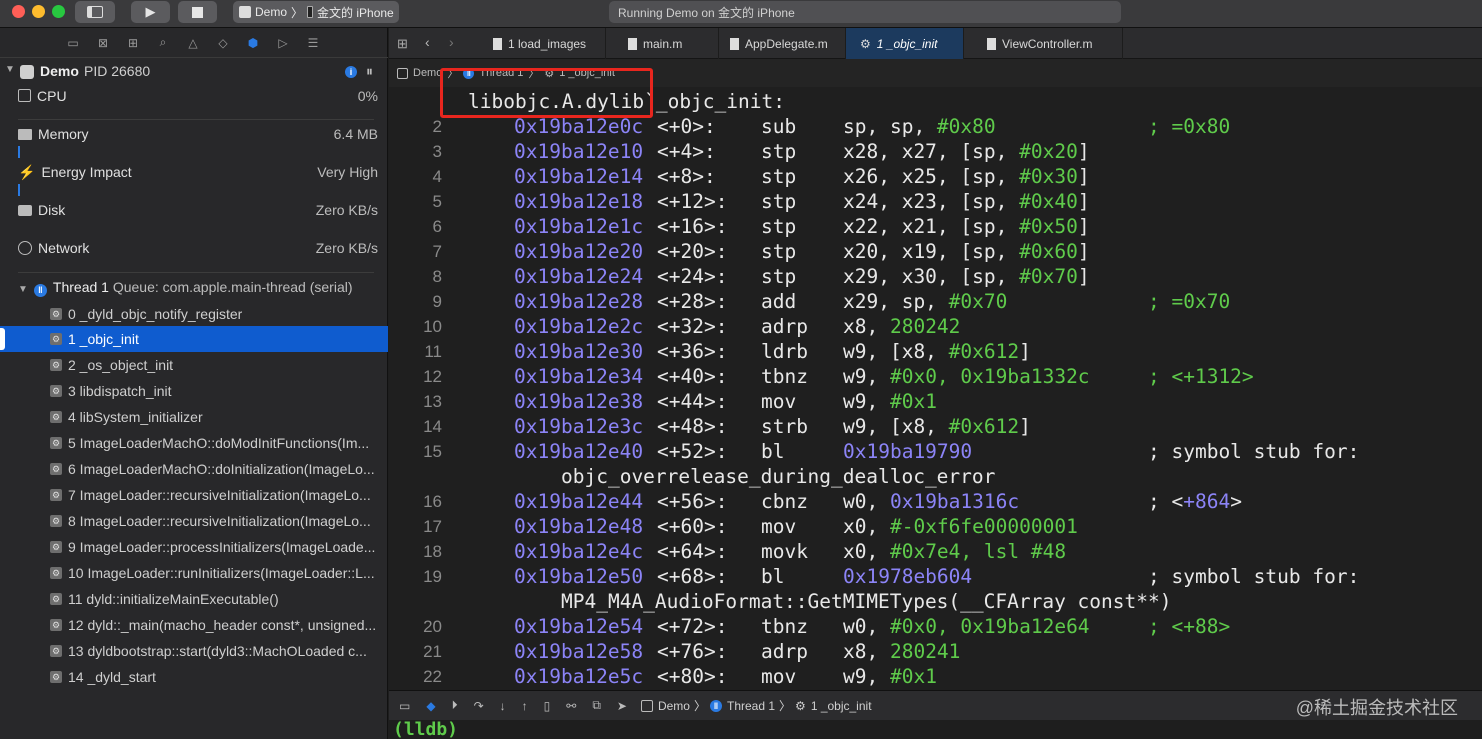 This screenshot has height=739, width=1482. Describe the element at coordinates (163, 42) in the screenshot. I see `search-icon: ⌕` at that location.